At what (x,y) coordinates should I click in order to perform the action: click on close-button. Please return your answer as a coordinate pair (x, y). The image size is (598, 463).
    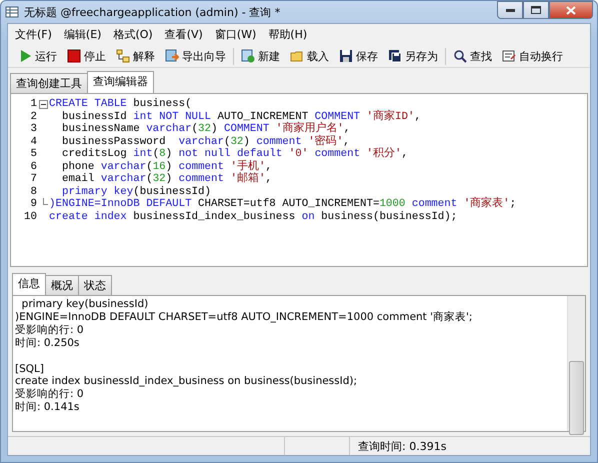
    Looking at the image, I should click on (571, 10).